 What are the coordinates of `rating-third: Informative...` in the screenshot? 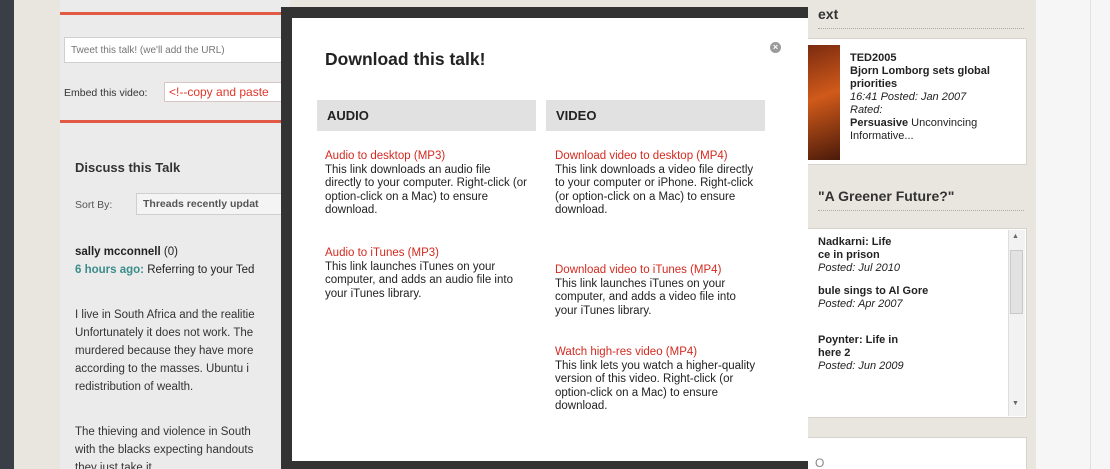 It's located at (882, 136).